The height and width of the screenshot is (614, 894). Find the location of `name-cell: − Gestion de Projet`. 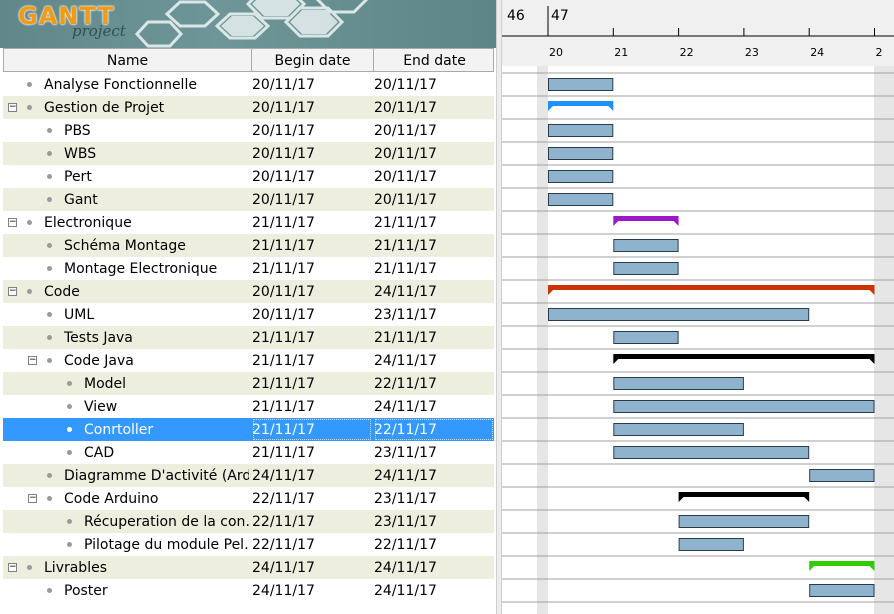

name-cell: − Gestion de Projet is located at coordinates (126, 107).